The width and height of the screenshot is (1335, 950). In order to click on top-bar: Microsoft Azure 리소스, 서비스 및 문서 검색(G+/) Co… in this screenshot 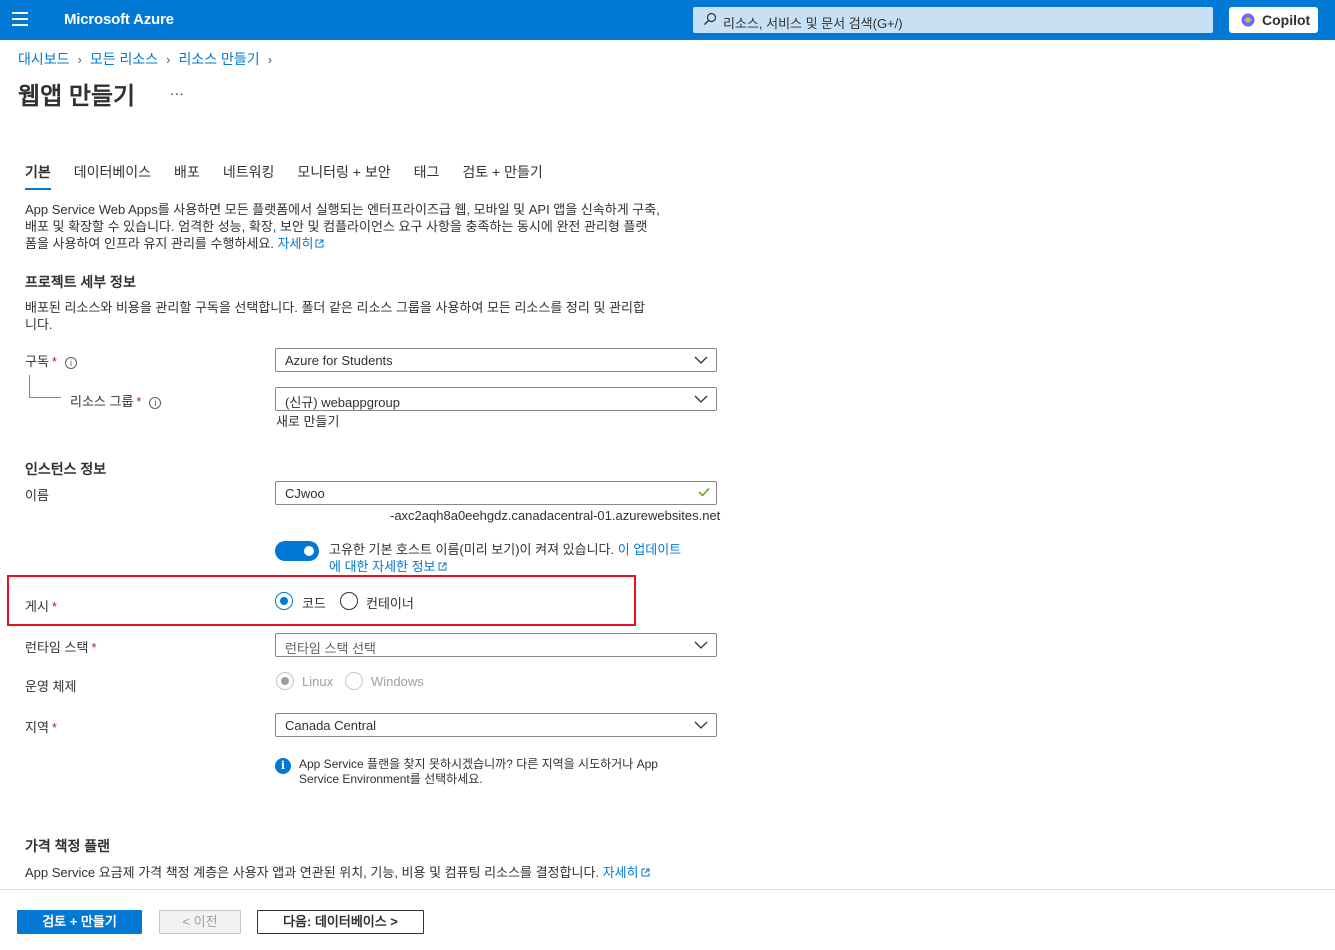, I will do `click(667, 20)`.